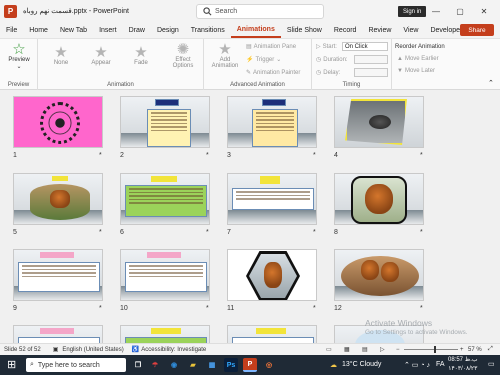 This screenshot has height=375, width=500. What do you see at coordinates (260, 11) in the screenshot?
I see `search-box: Search` at bounding box center [260, 11].